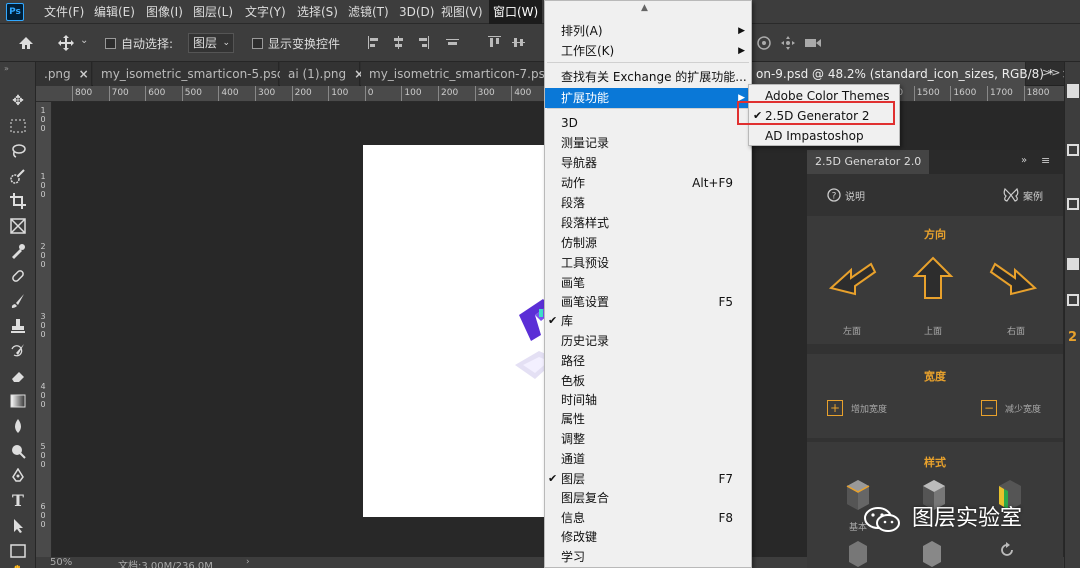 The height and width of the screenshot is (568, 1080). I want to click on menu-item: 工作区(K) ▶, so click(648, 51).